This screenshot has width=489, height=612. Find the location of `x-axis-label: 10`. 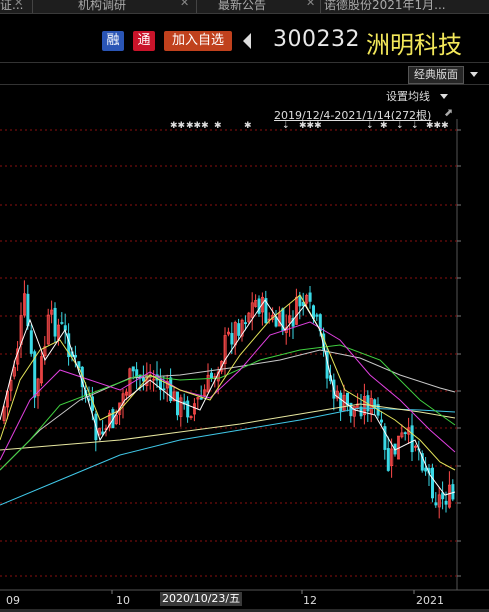

x-axis-label: 10 is located at coordinates (123, 600).